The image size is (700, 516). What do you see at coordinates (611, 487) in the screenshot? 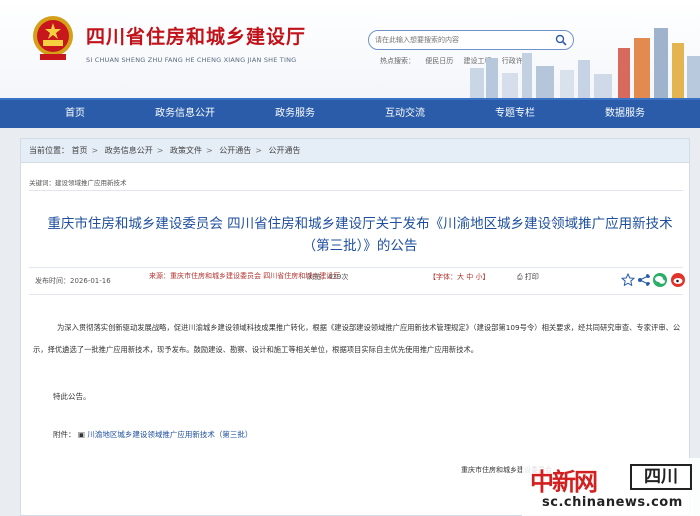
I see `chinanews-watermark: 中新网 四川 sc.chinanews.com` at bounding box center [611, 487].